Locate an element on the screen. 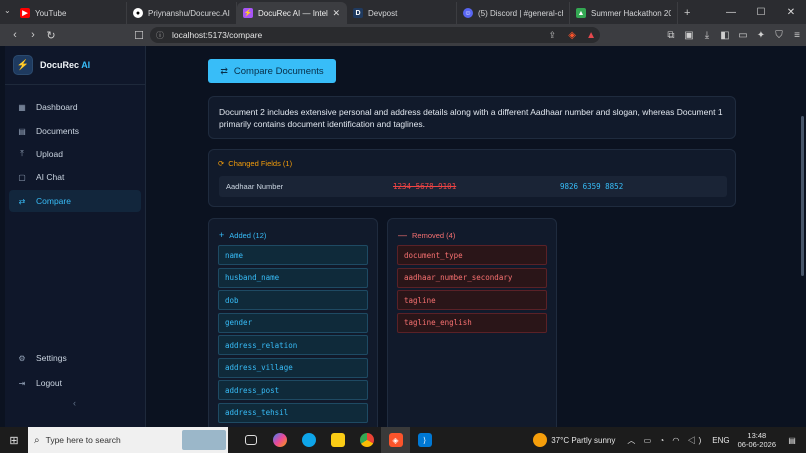  forward-icon: › is located at coordinates (33, 35).